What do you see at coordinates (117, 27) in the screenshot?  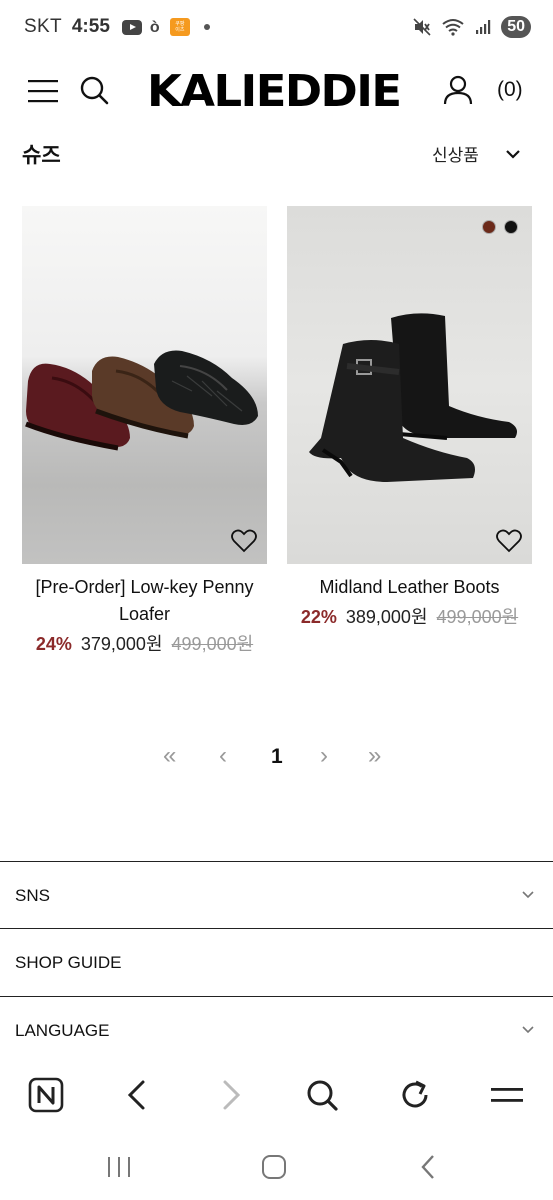 I see `status-left: SKT 4:55 ò 쿠팡 이츠` at bounding box center [117, 27].